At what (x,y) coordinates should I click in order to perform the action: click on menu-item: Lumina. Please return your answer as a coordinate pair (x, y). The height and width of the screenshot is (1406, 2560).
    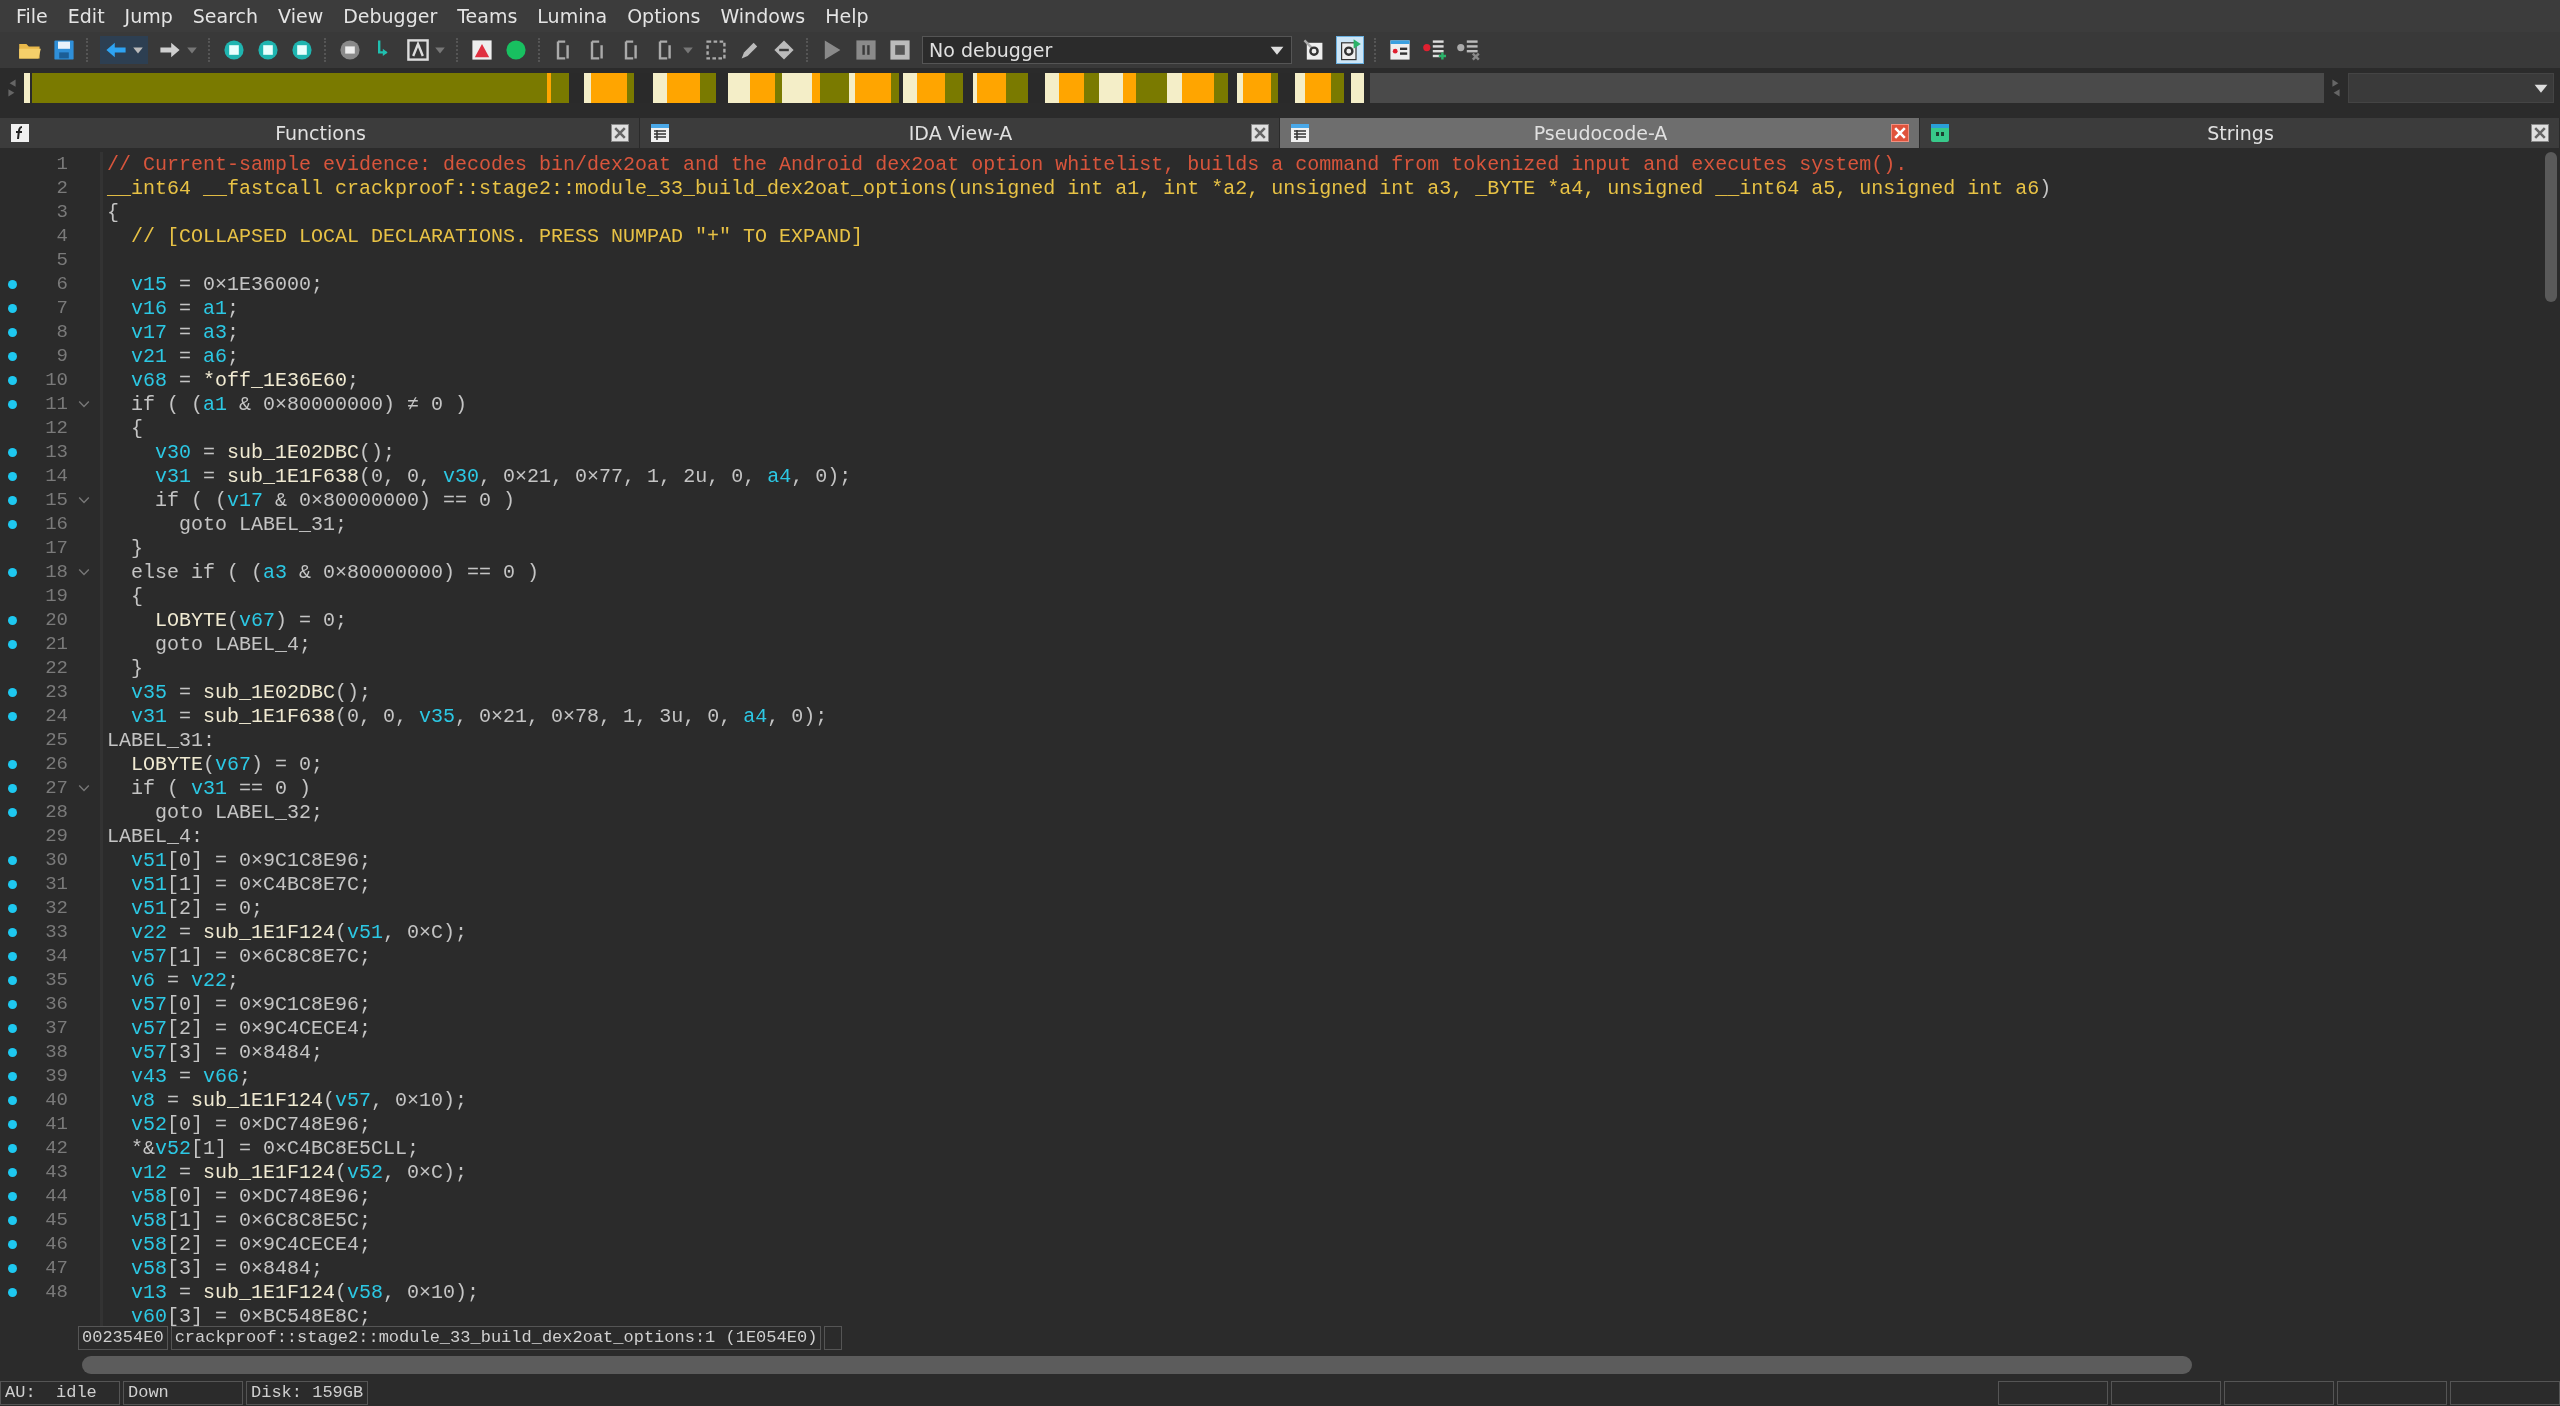
    Looking at the image, I should click on (572, 16).